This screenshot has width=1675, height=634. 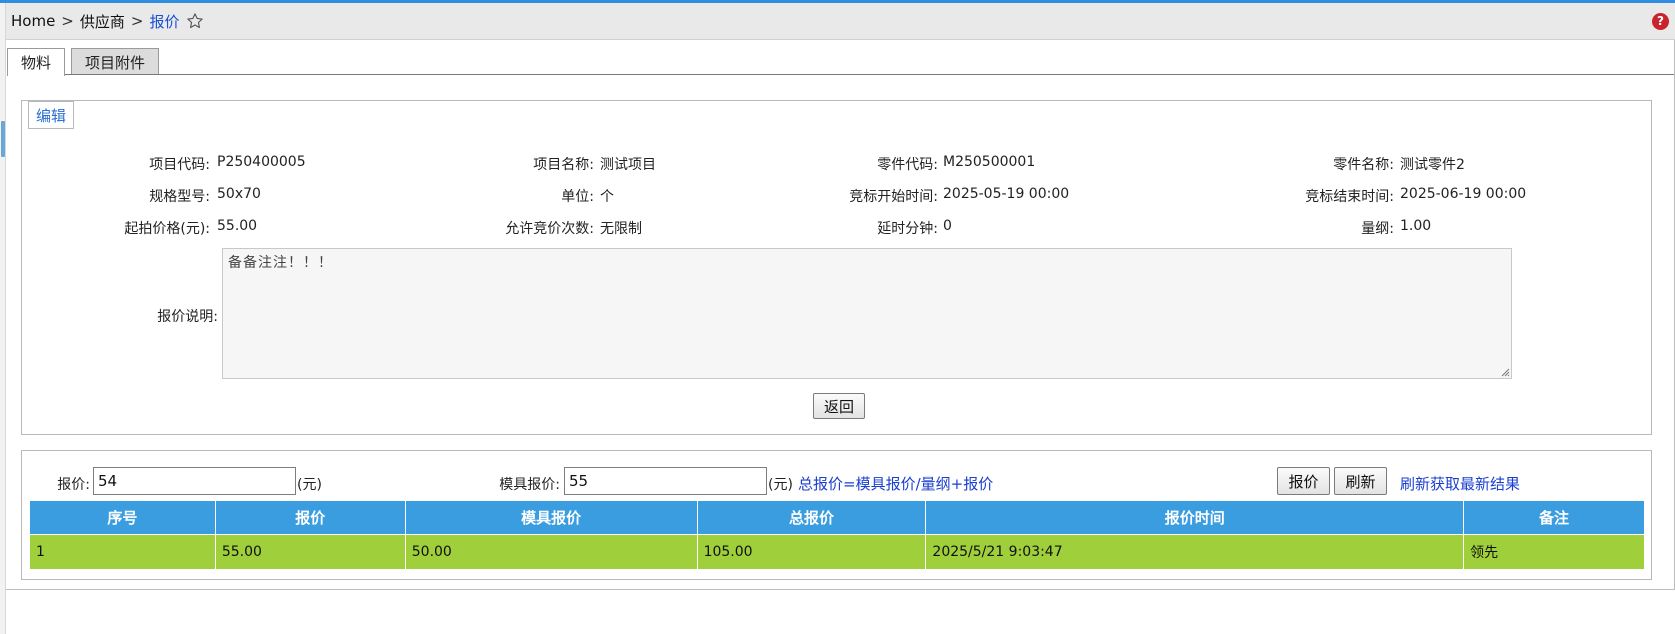 I want to click on left-collapse-handle, so click(x=3, y=139).